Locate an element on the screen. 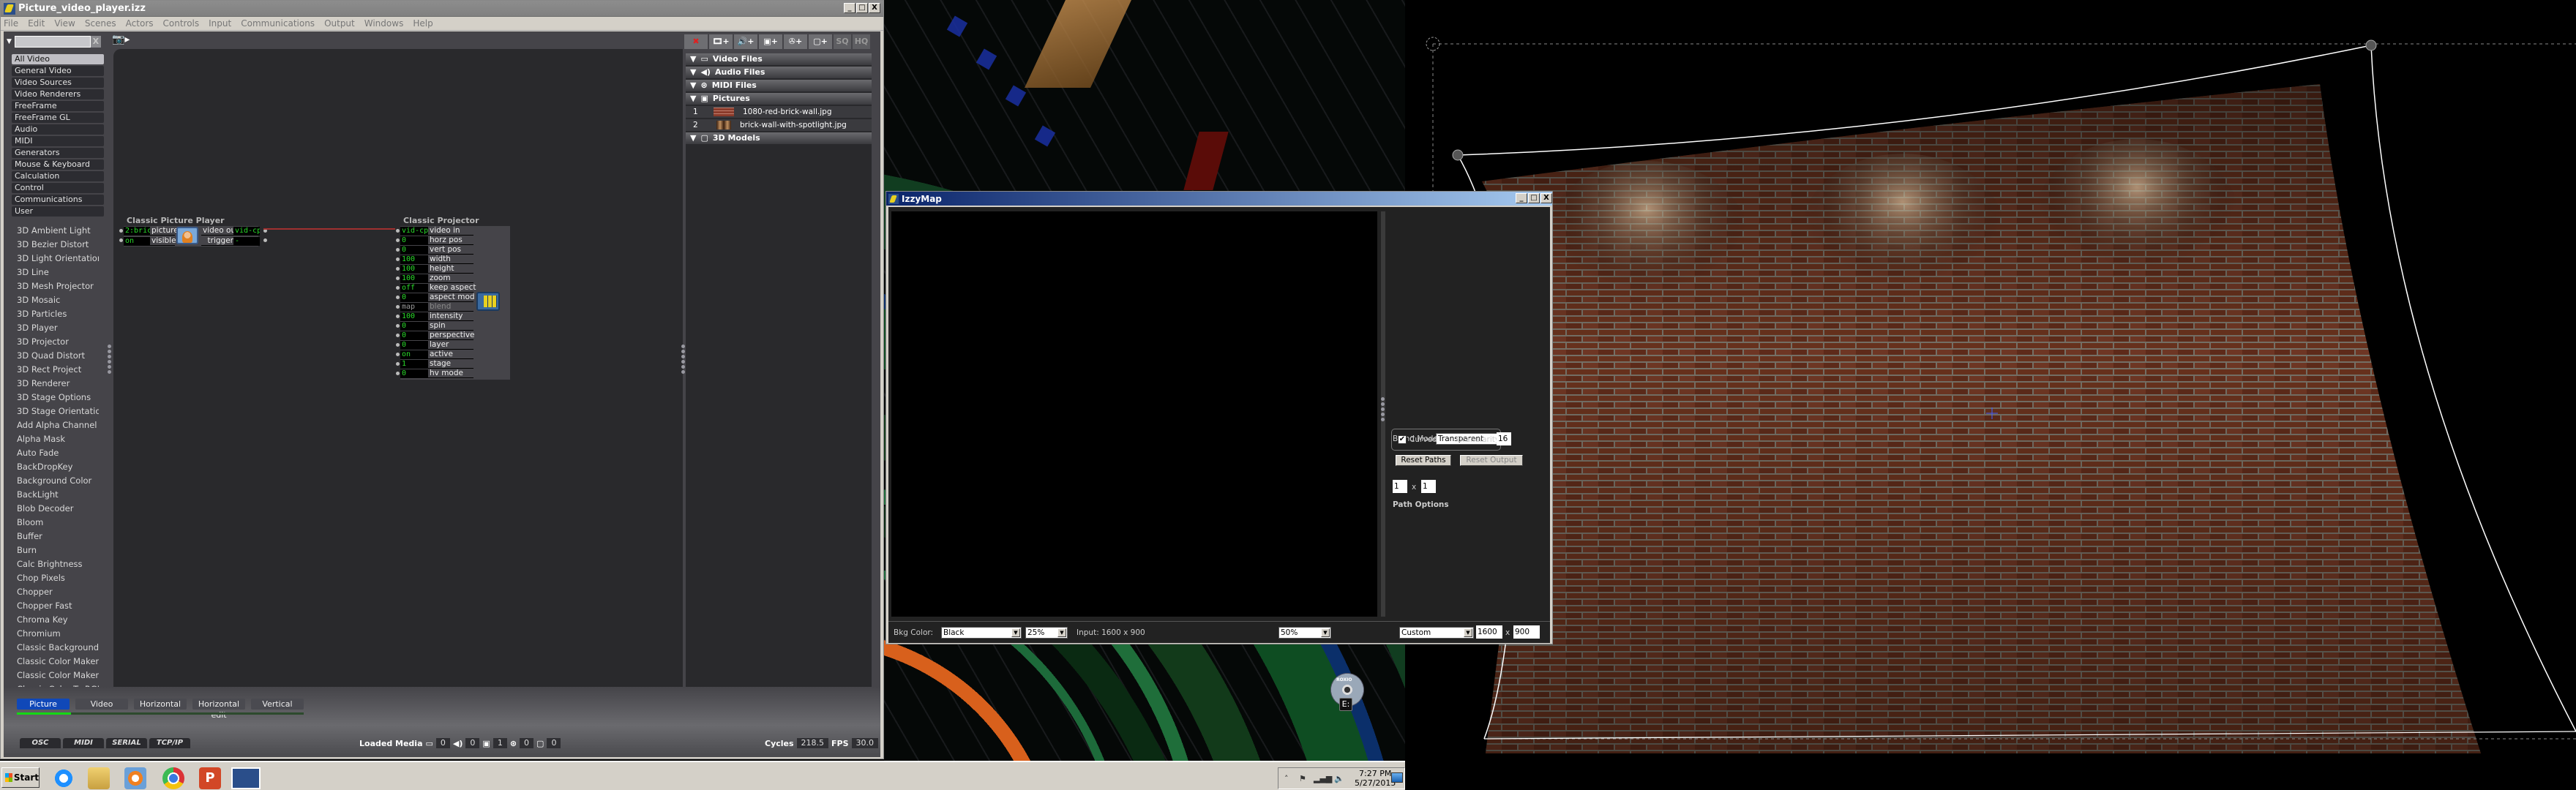 The width and height of the screenshot is (2576, 790). property-value: map is located at coordinates (414, 307).